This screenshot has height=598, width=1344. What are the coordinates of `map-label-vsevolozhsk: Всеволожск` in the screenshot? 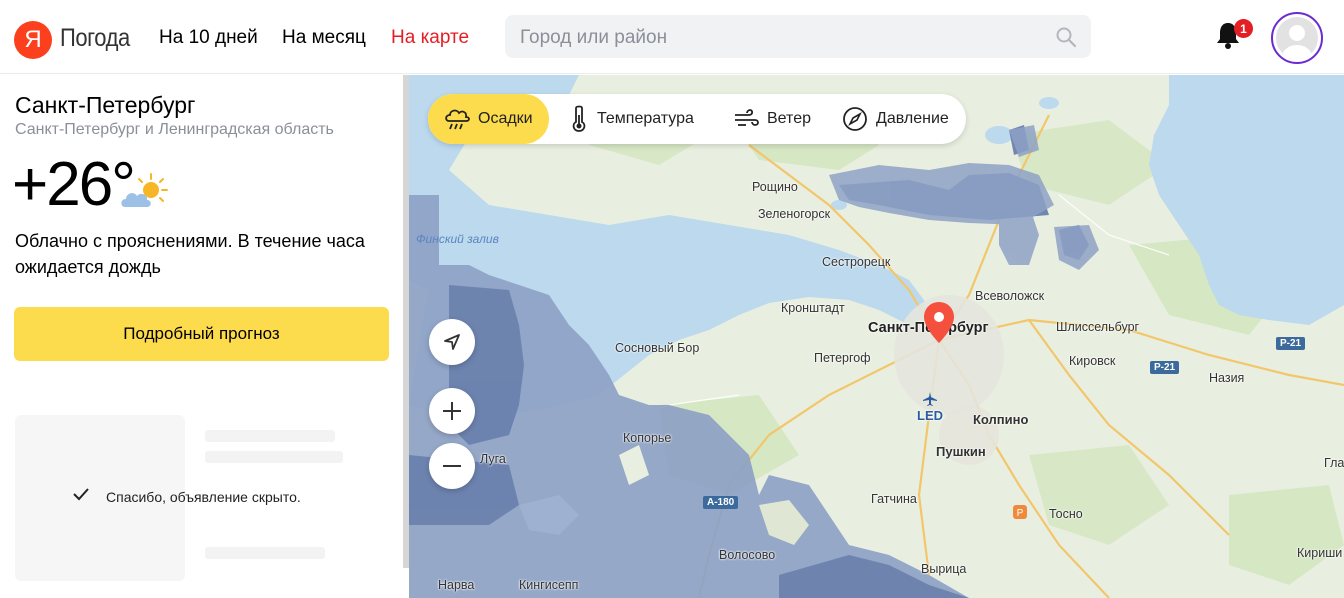 It's located at (1010, 296).